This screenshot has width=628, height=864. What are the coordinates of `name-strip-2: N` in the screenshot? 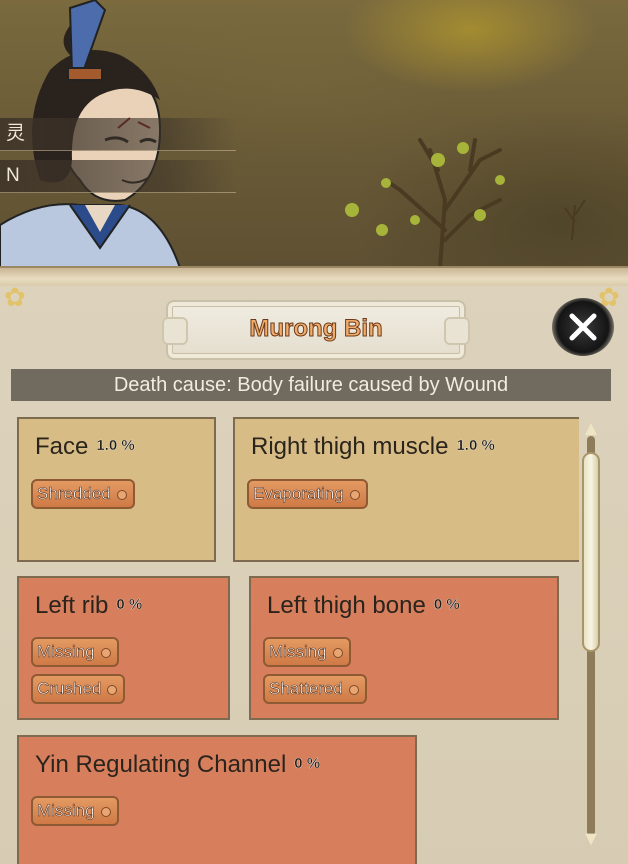 It's located at (118, 176).